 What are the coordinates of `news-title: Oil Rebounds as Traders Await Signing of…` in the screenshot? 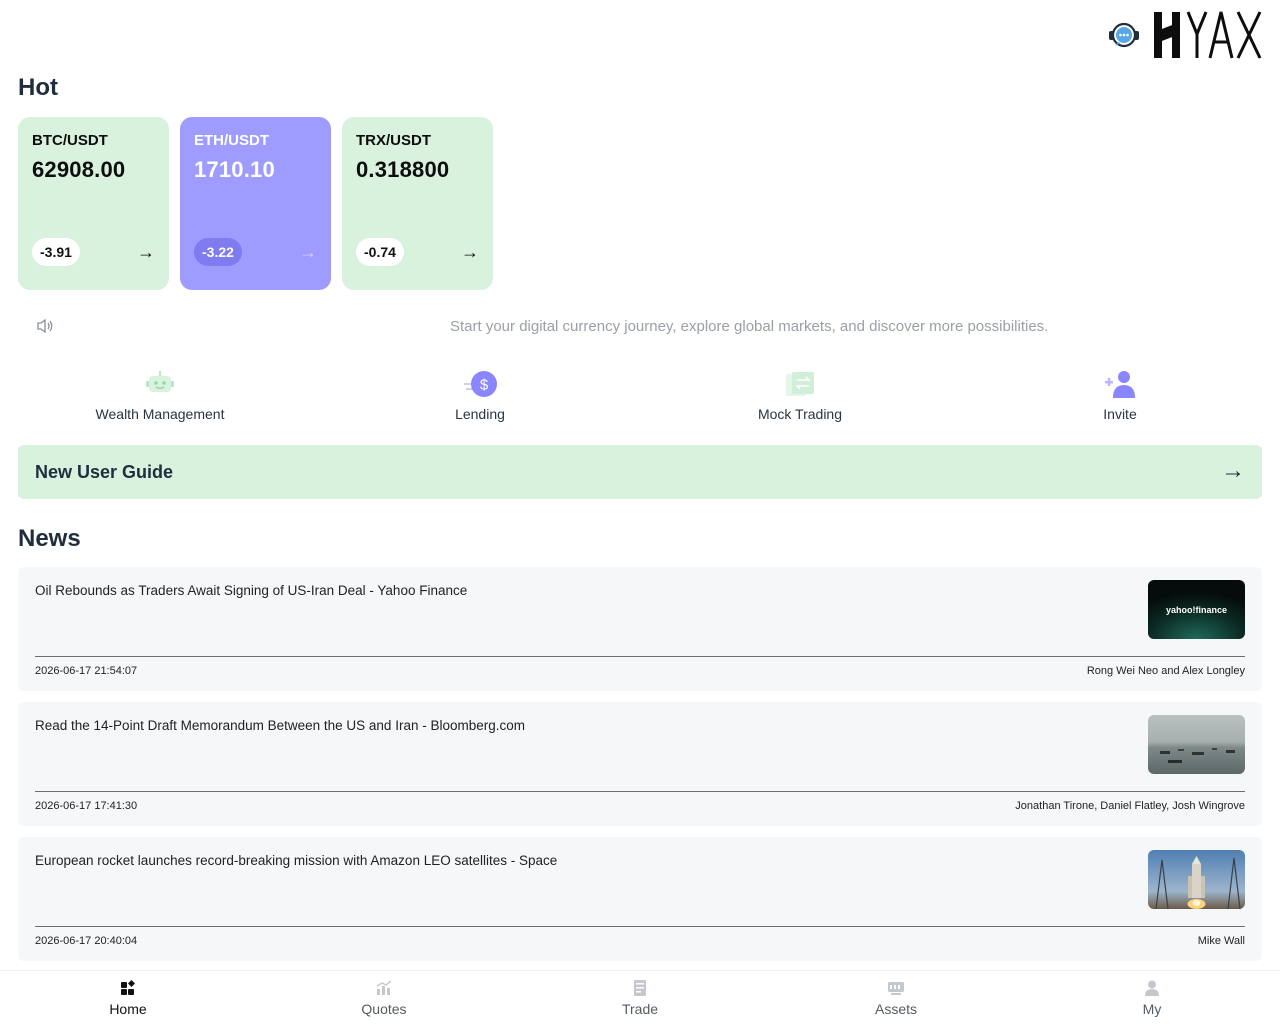 It's located at (251, 590).